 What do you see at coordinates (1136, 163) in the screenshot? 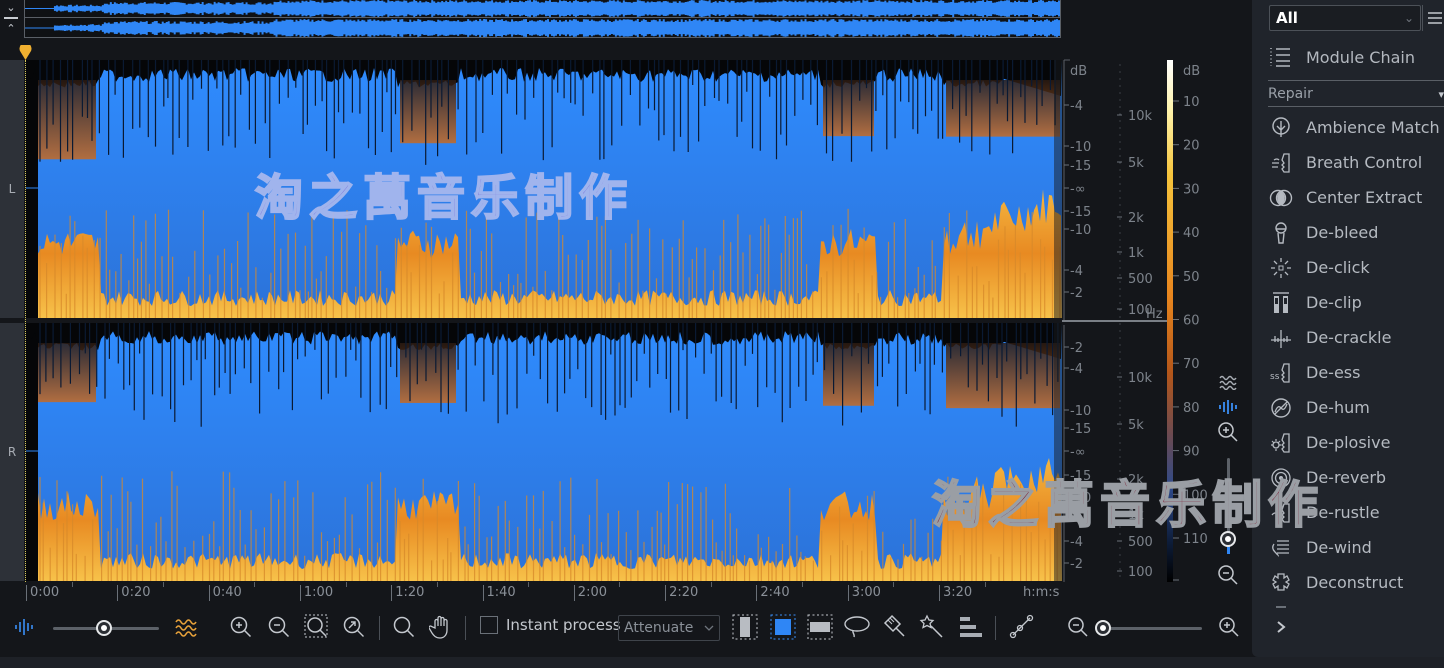
I see `freq-tick-label: 5k` at bounding box center [1136, 163].